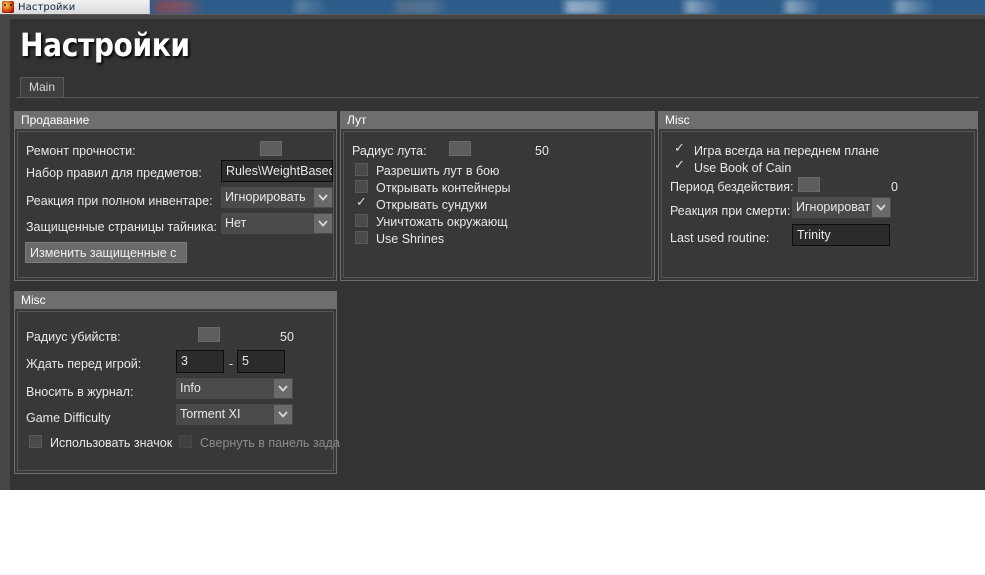 The height and width of the screenshot is (575, 985). I want to click on wait-before-game-label: Ждать перед игрой:, so click(84, 364).